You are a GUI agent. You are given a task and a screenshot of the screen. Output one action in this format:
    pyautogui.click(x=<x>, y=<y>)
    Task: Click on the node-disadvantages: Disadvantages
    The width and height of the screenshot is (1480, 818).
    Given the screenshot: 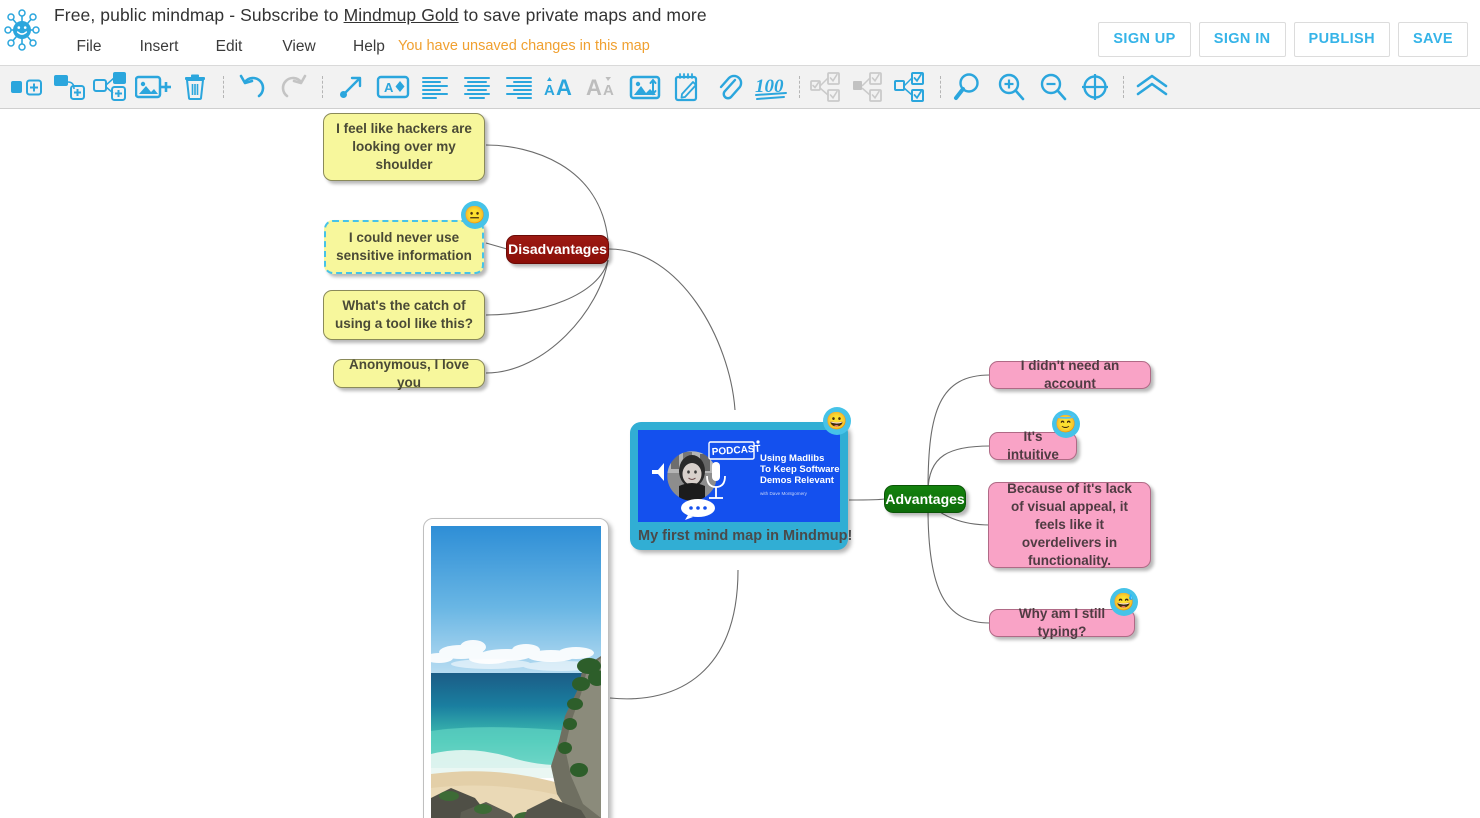 What is the action you would take?
    pyautogui.click(x=557, y=249)
    